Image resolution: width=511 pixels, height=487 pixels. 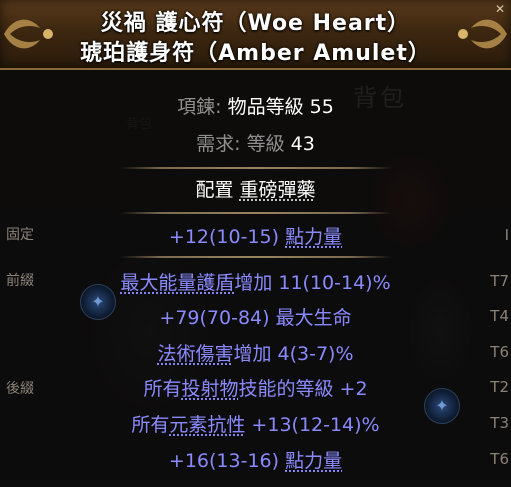 I want to click on mod-keyword: 元素抗性, so click(x=207, y=425).